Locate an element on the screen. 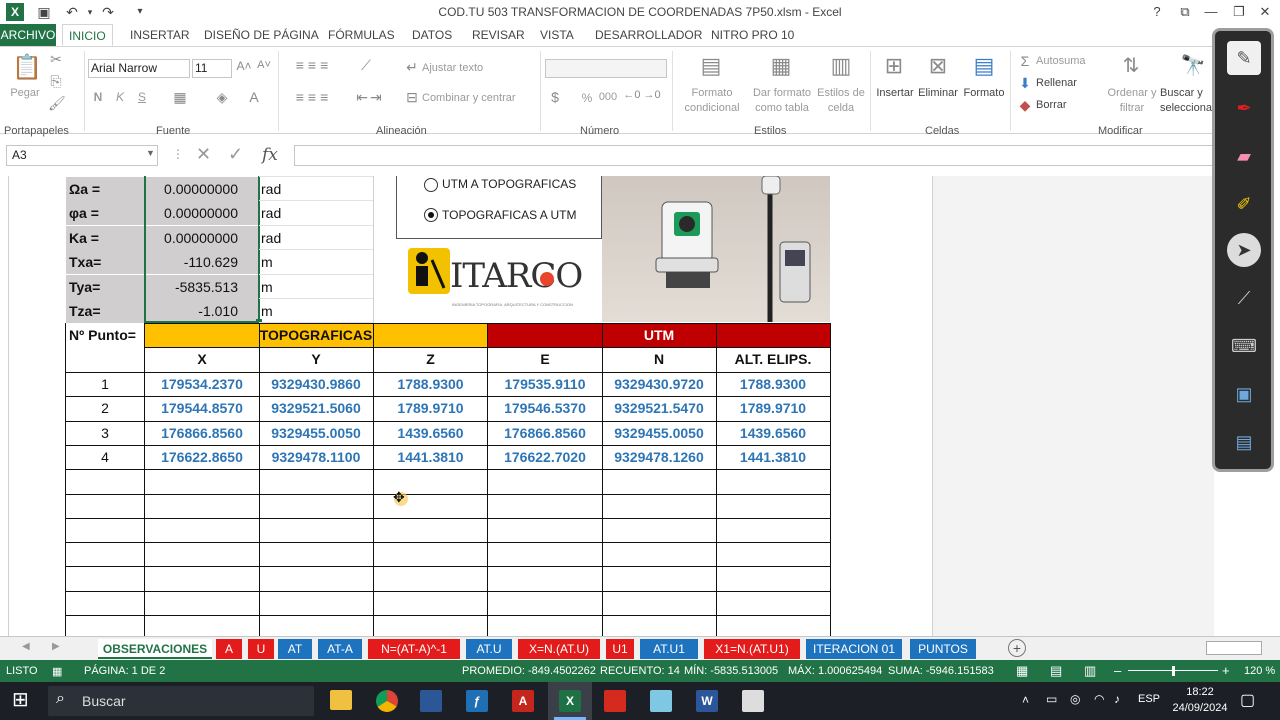 Image resolution: width=1280 pixels, height=720 pixels. delete-label: Eliminar is located at coordinates (938, 93).